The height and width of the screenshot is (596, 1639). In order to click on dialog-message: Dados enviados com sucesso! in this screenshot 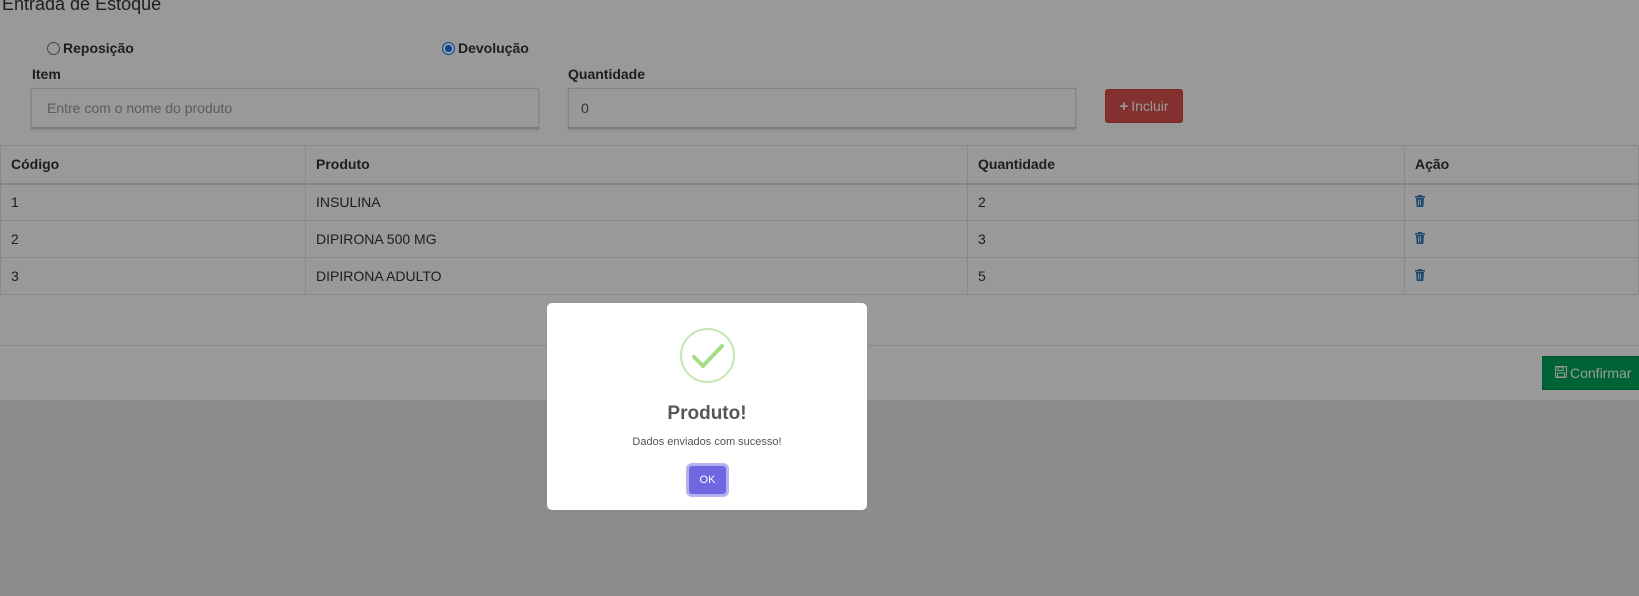, I will do `click(707, 442)`.